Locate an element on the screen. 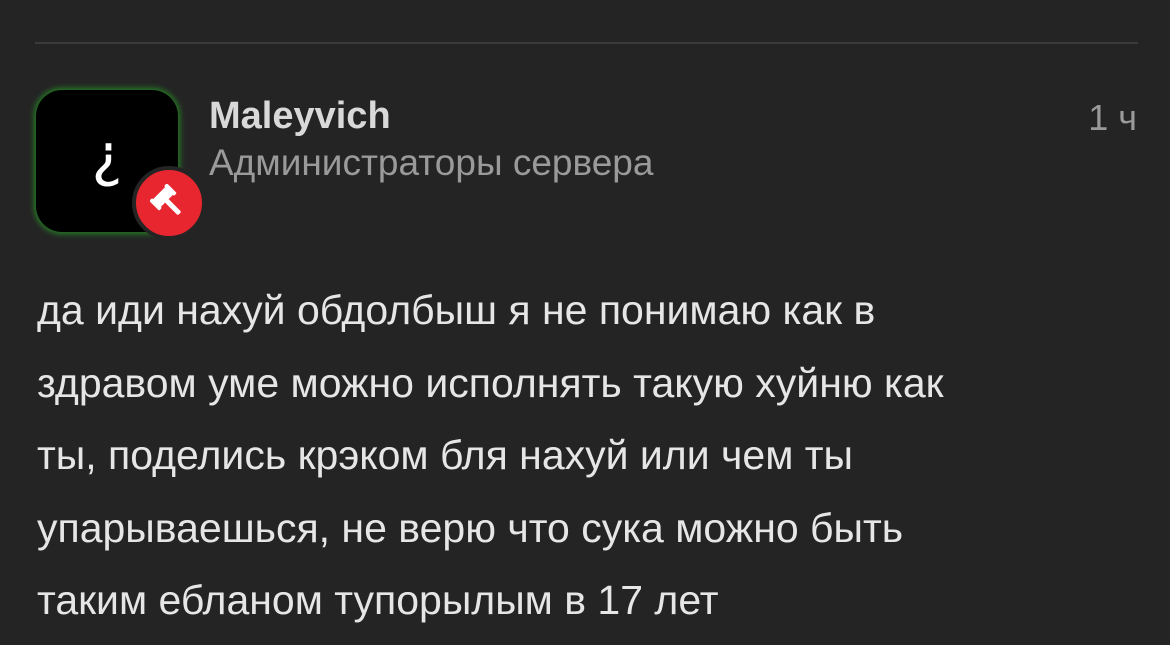 This screenshot has width=1170, height=645. gavel-icon is located at coordinates (165, 199).